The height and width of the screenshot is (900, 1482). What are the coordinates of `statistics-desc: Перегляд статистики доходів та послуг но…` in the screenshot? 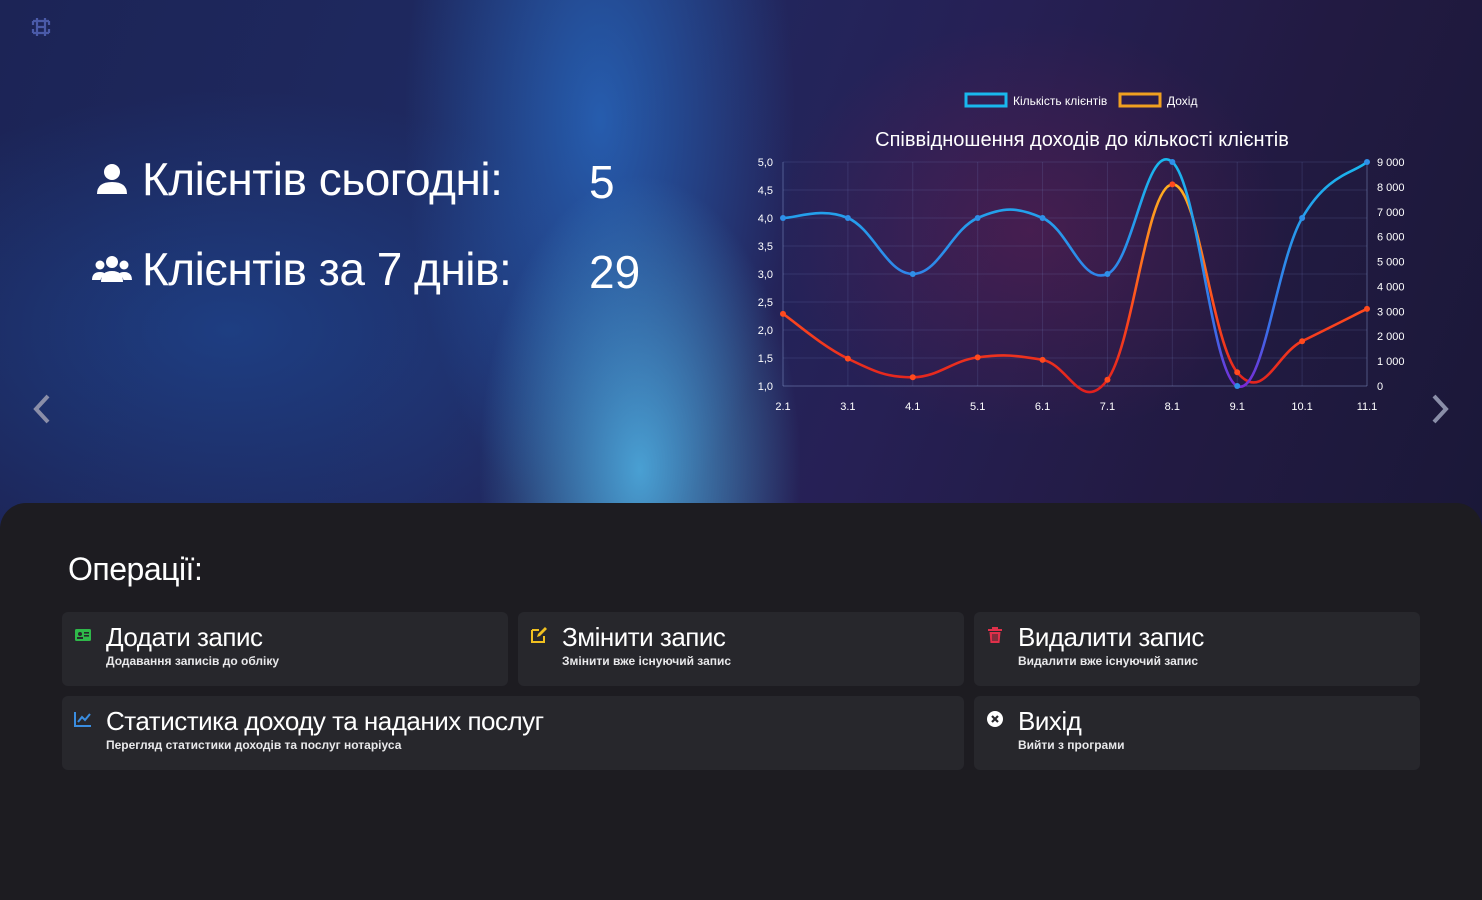 It's located at (254, 745).